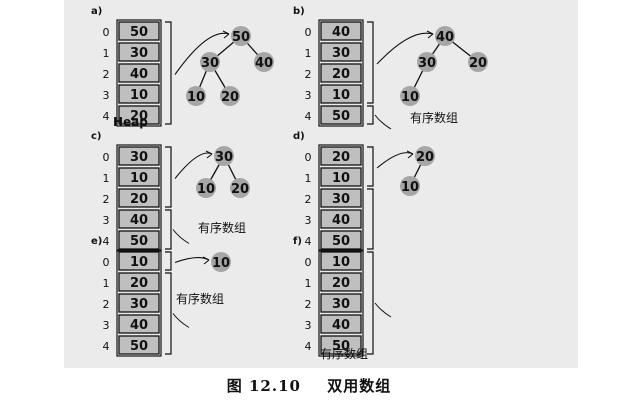  Describe the element at coordinates (96, 136) in the screenshot. I see `panel-letter: c)` at that location.